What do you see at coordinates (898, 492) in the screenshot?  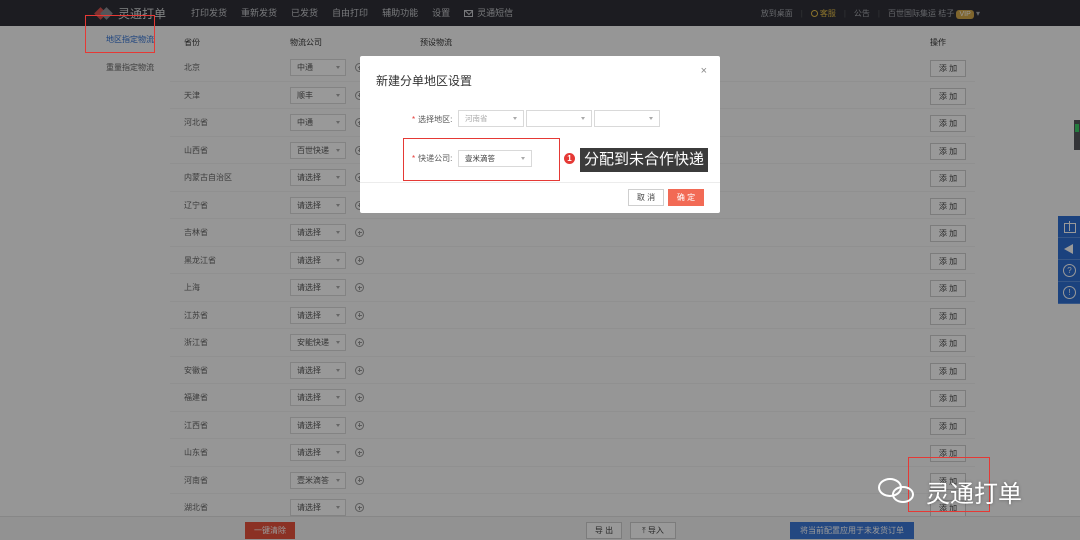 I see `wechat-icon` at bounding box center [898, 492].